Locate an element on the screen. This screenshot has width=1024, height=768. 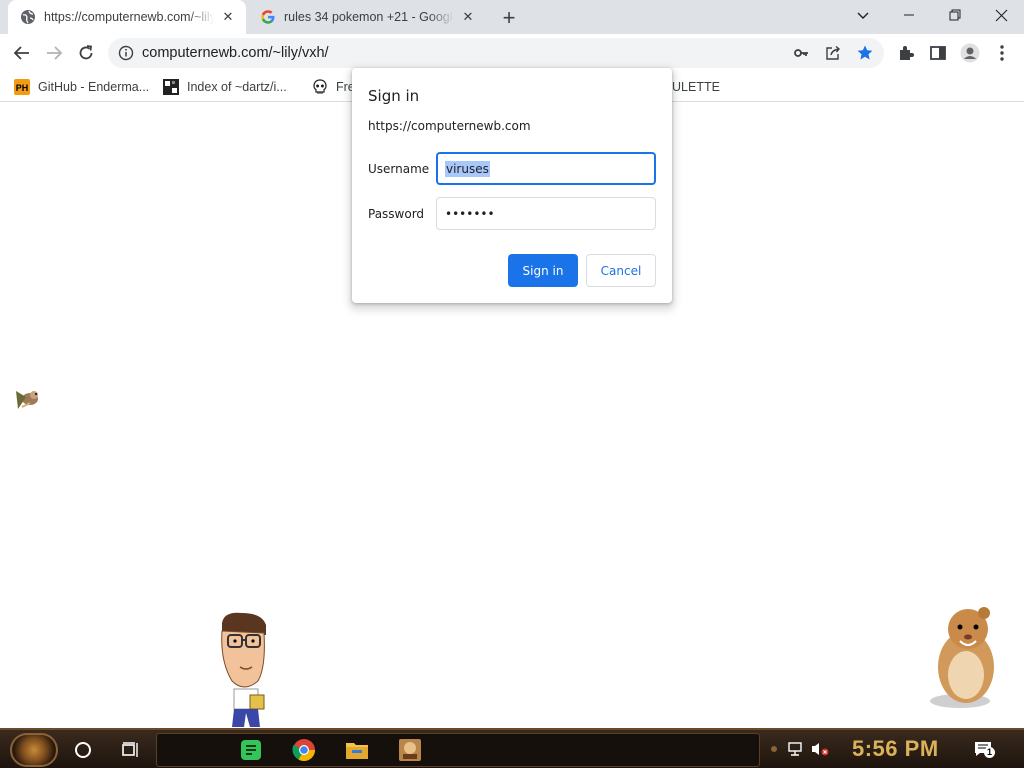
back-button is located at coordinates (22, 53).